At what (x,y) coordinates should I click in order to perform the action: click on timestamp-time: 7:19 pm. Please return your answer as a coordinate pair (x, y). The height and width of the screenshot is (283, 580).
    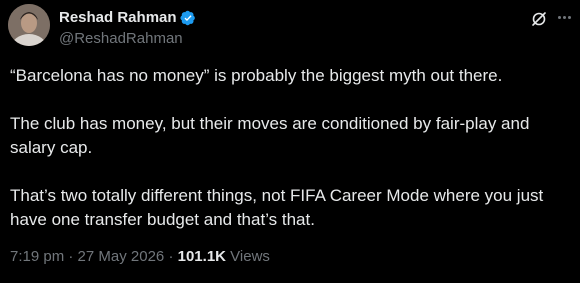
    Looking at the image, I should click on (37, 256).